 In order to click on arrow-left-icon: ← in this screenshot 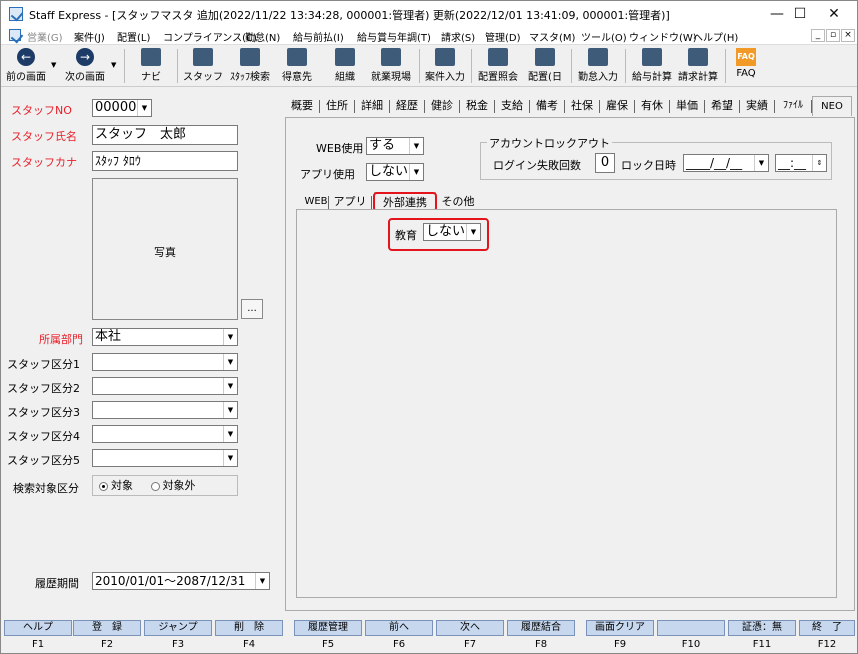, I will do `click(26, 57)`.